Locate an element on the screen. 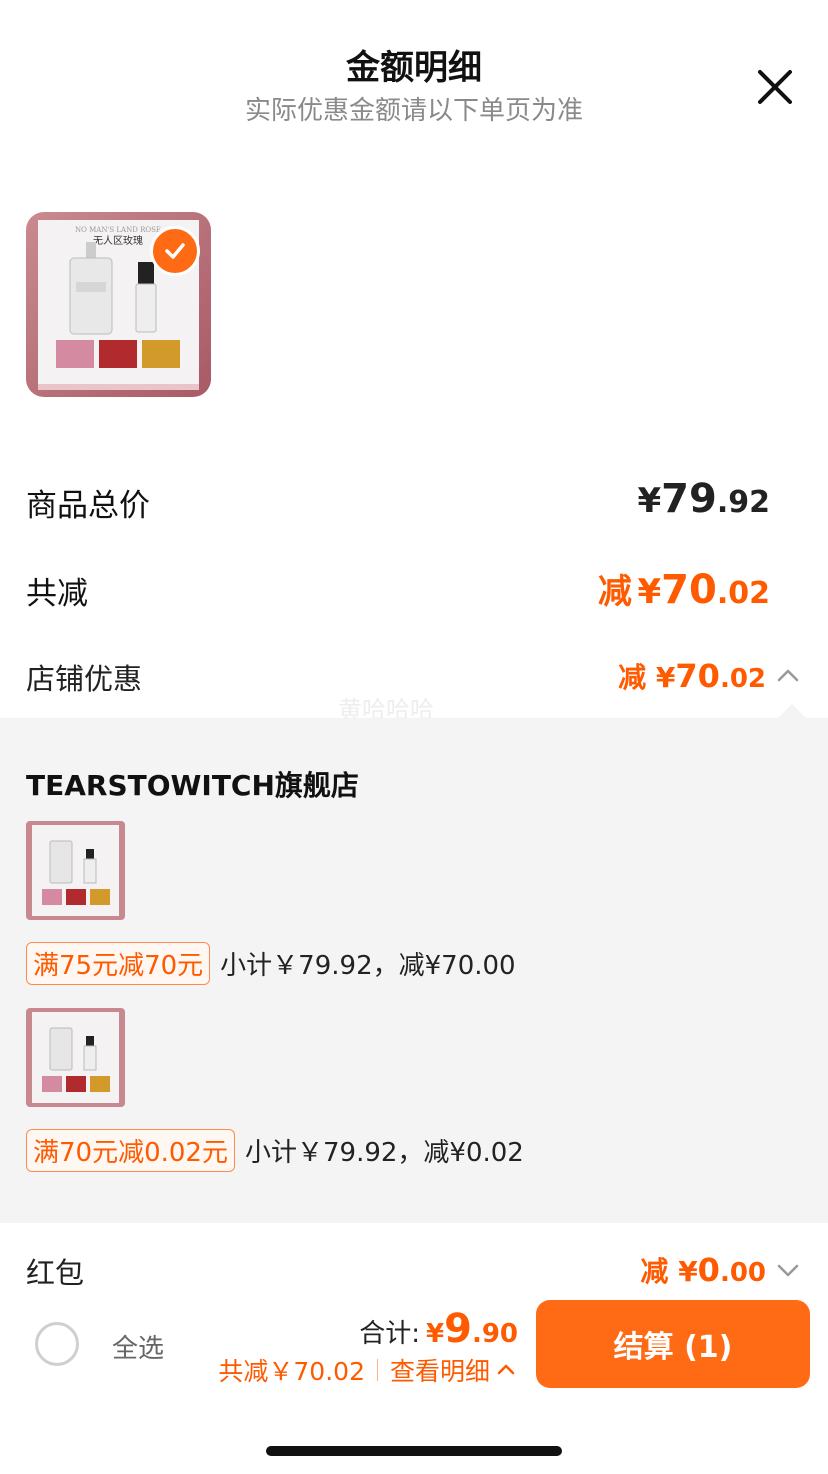 This screenshot has height=1474, width=828. promo-line-1: 满75元减70元 小计￥79.92，减¥70.00 is located at coordinates (271, 963).